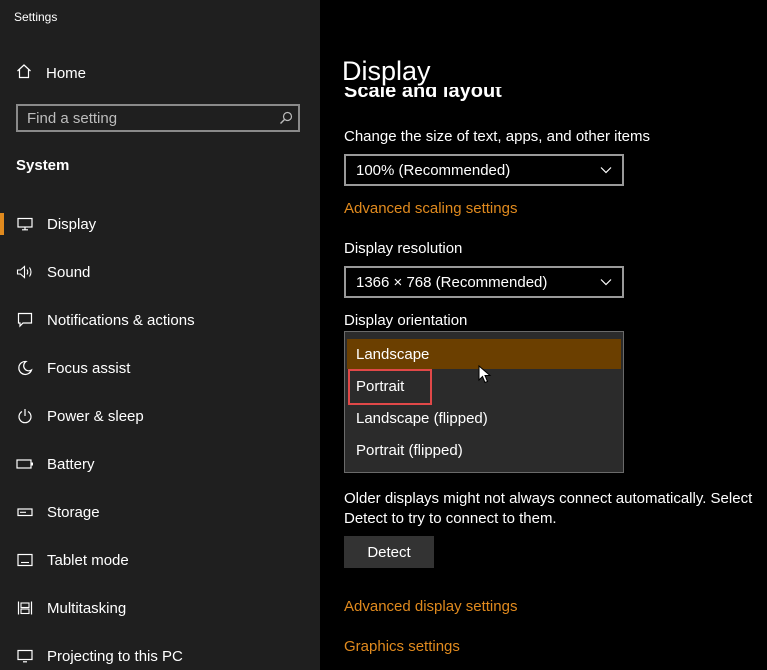  I want to click on search-box, so click(158, 118).